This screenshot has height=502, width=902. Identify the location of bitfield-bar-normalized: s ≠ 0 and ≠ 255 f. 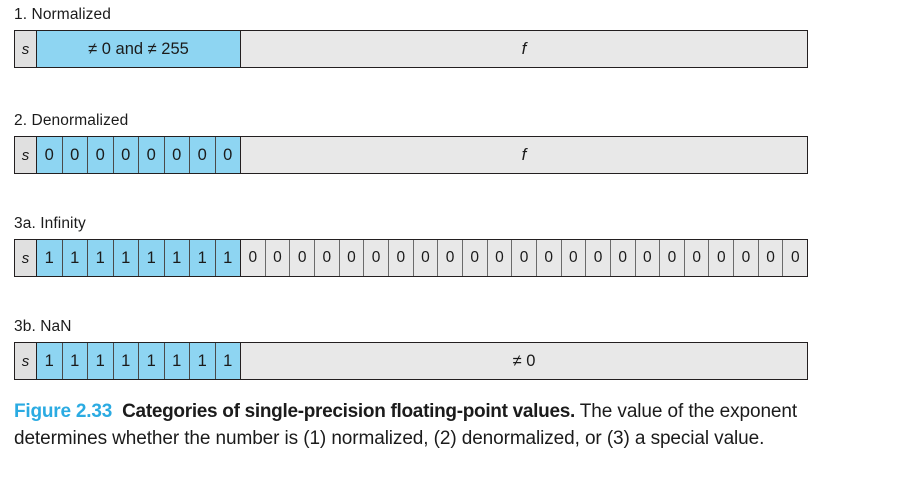
(411, 49).